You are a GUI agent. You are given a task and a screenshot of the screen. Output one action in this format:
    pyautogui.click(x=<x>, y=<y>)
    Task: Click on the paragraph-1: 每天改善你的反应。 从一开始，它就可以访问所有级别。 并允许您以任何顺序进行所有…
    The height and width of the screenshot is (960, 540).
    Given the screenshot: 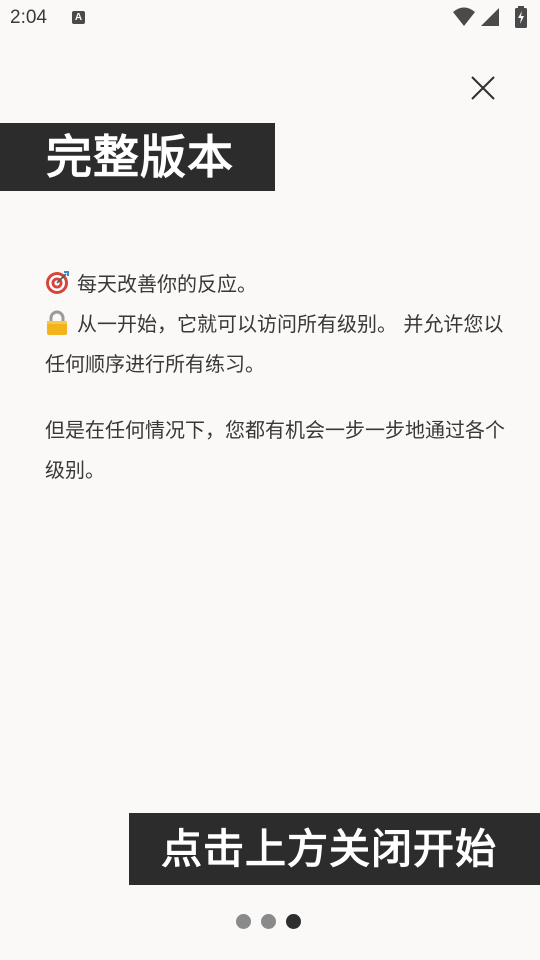 What is the action you would take?
    pyautogui.click(x=275, y=324)
    